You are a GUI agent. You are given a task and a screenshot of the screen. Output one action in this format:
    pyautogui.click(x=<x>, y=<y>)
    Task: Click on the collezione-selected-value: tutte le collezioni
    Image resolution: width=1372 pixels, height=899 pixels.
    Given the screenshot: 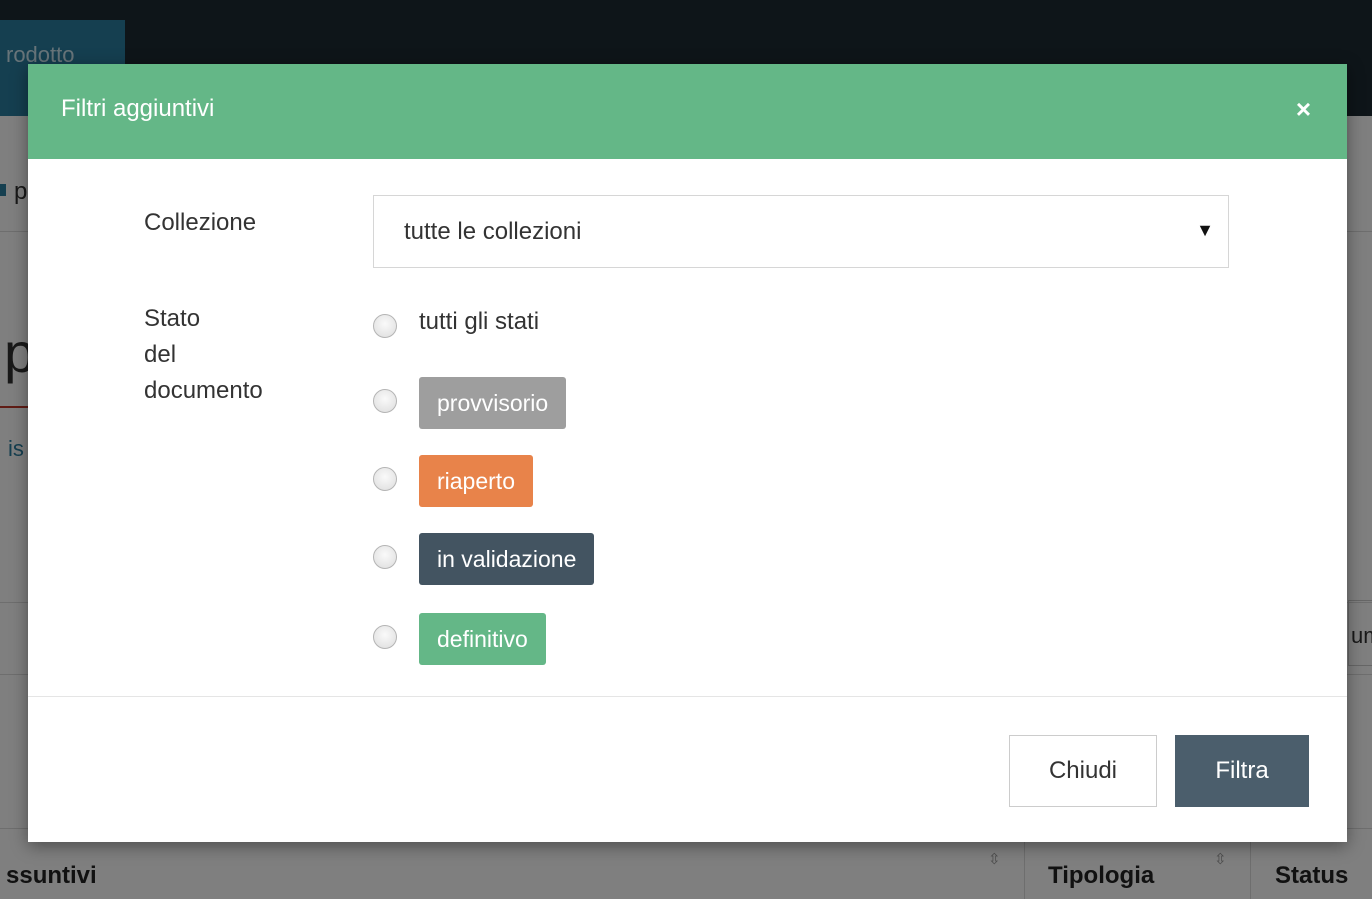 What is the action you would take?
    pyautogui.click(x=493, y=231)
    